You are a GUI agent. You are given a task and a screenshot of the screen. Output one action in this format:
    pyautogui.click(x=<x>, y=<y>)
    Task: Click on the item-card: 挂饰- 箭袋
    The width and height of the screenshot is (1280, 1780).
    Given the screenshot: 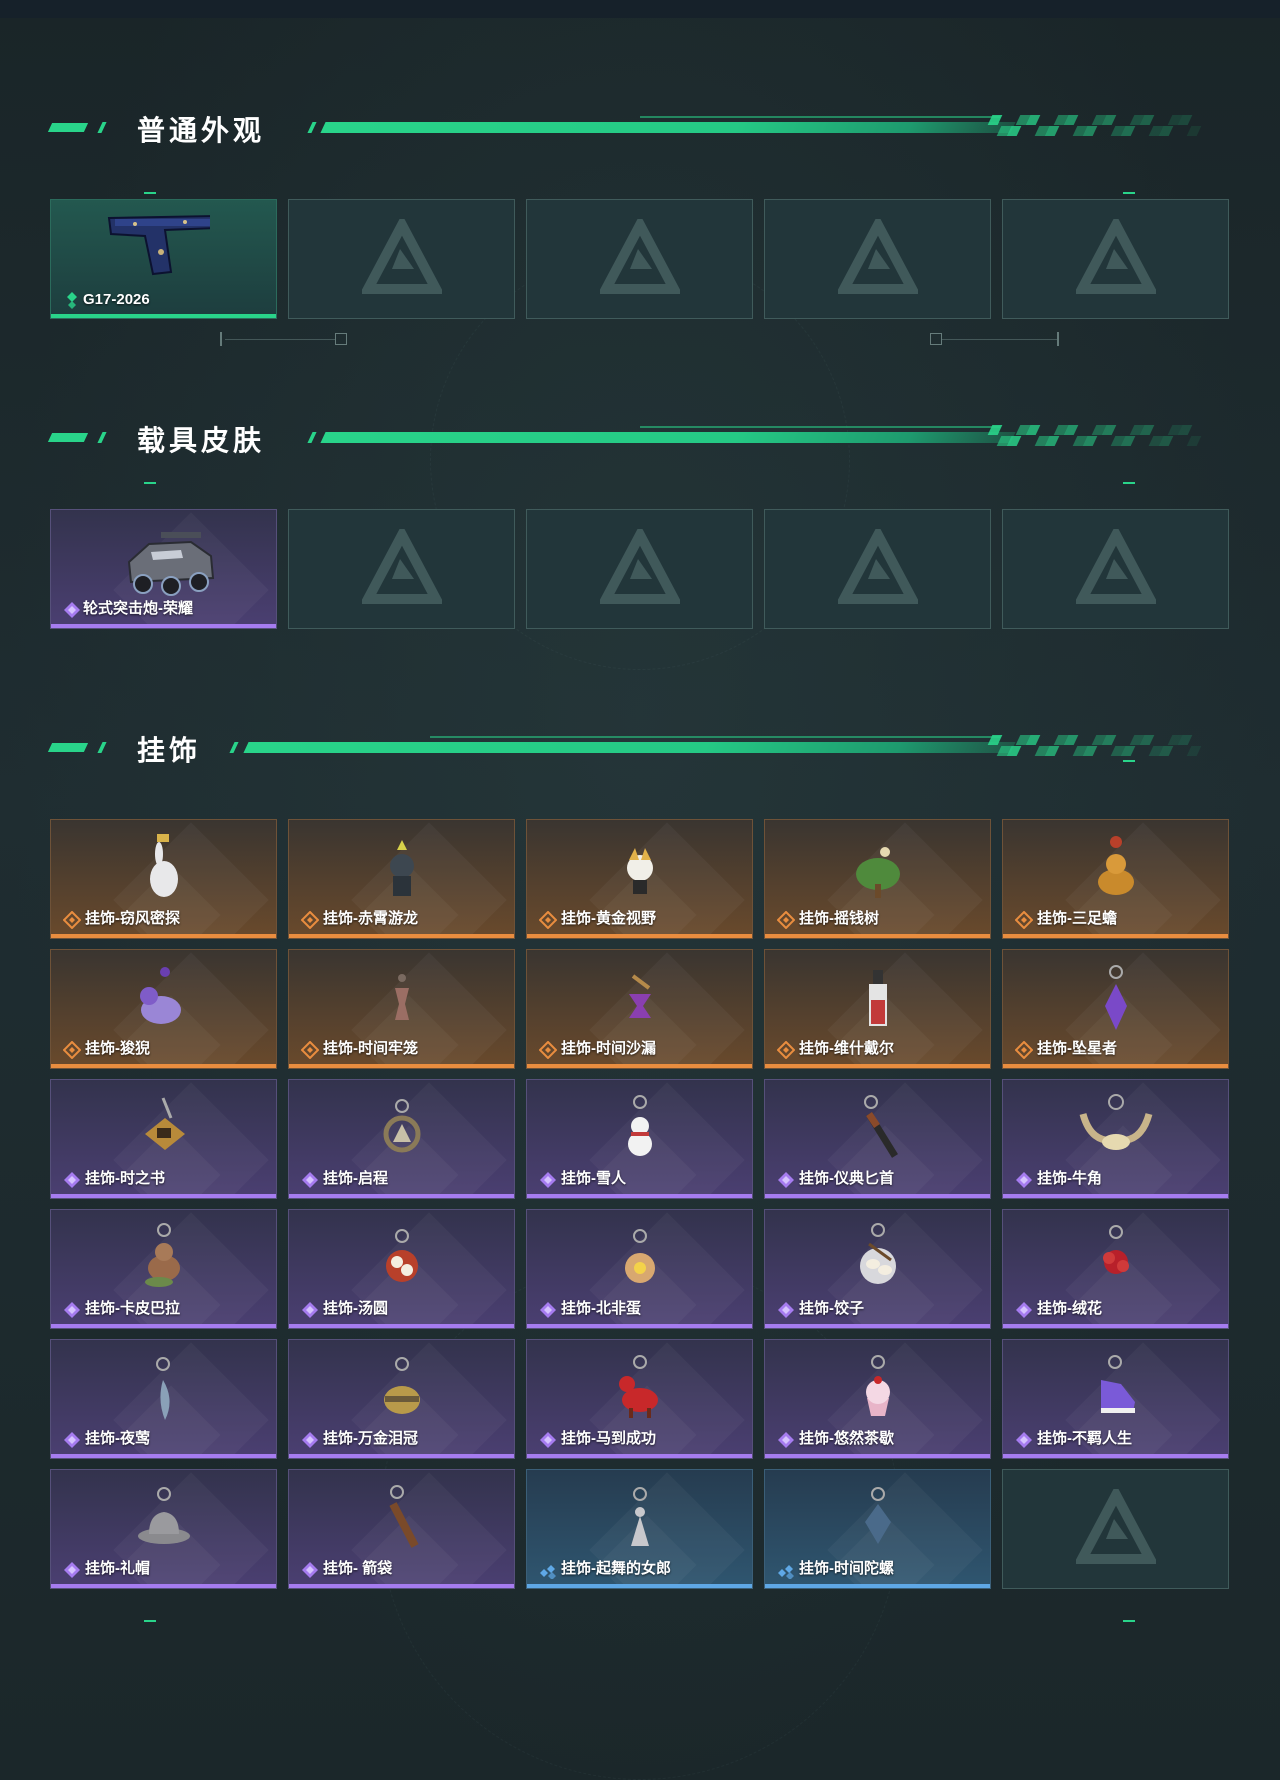 What is the action you would take?
    pyautogui.click(x=401, y=1529)
    